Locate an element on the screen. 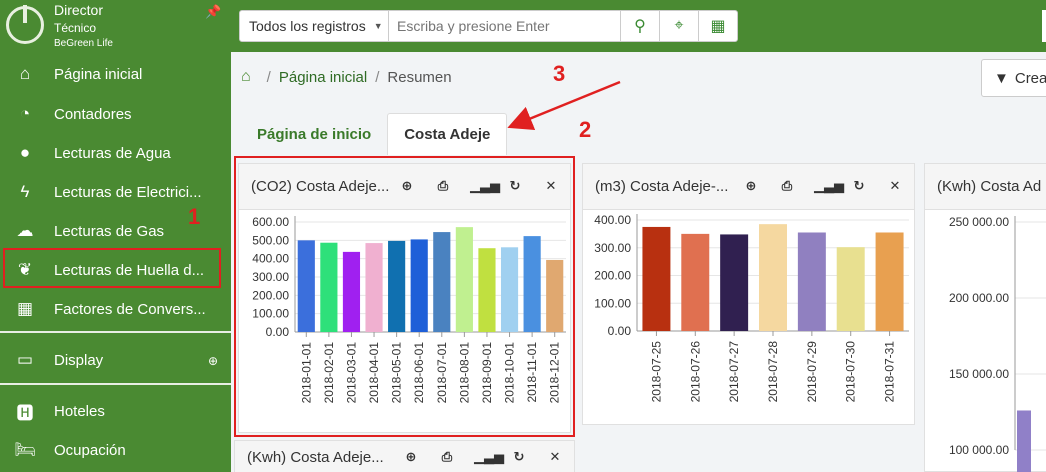  annotation-arrow is located at coordinates (564, 105).